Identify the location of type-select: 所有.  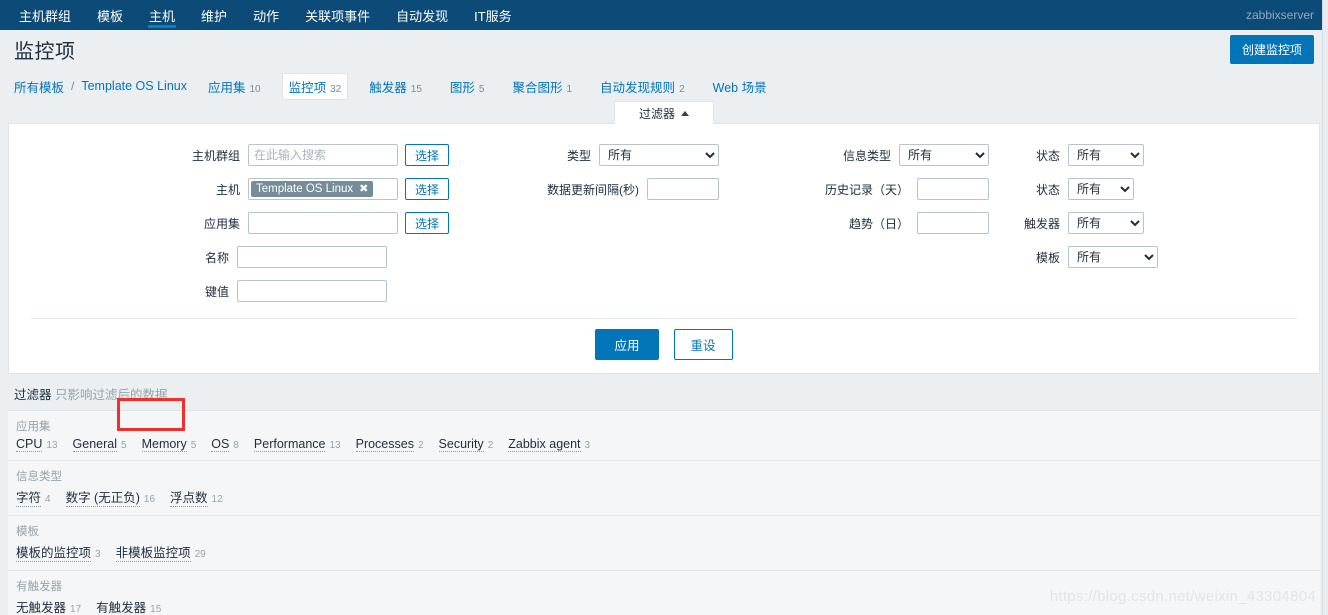
(659, 155).